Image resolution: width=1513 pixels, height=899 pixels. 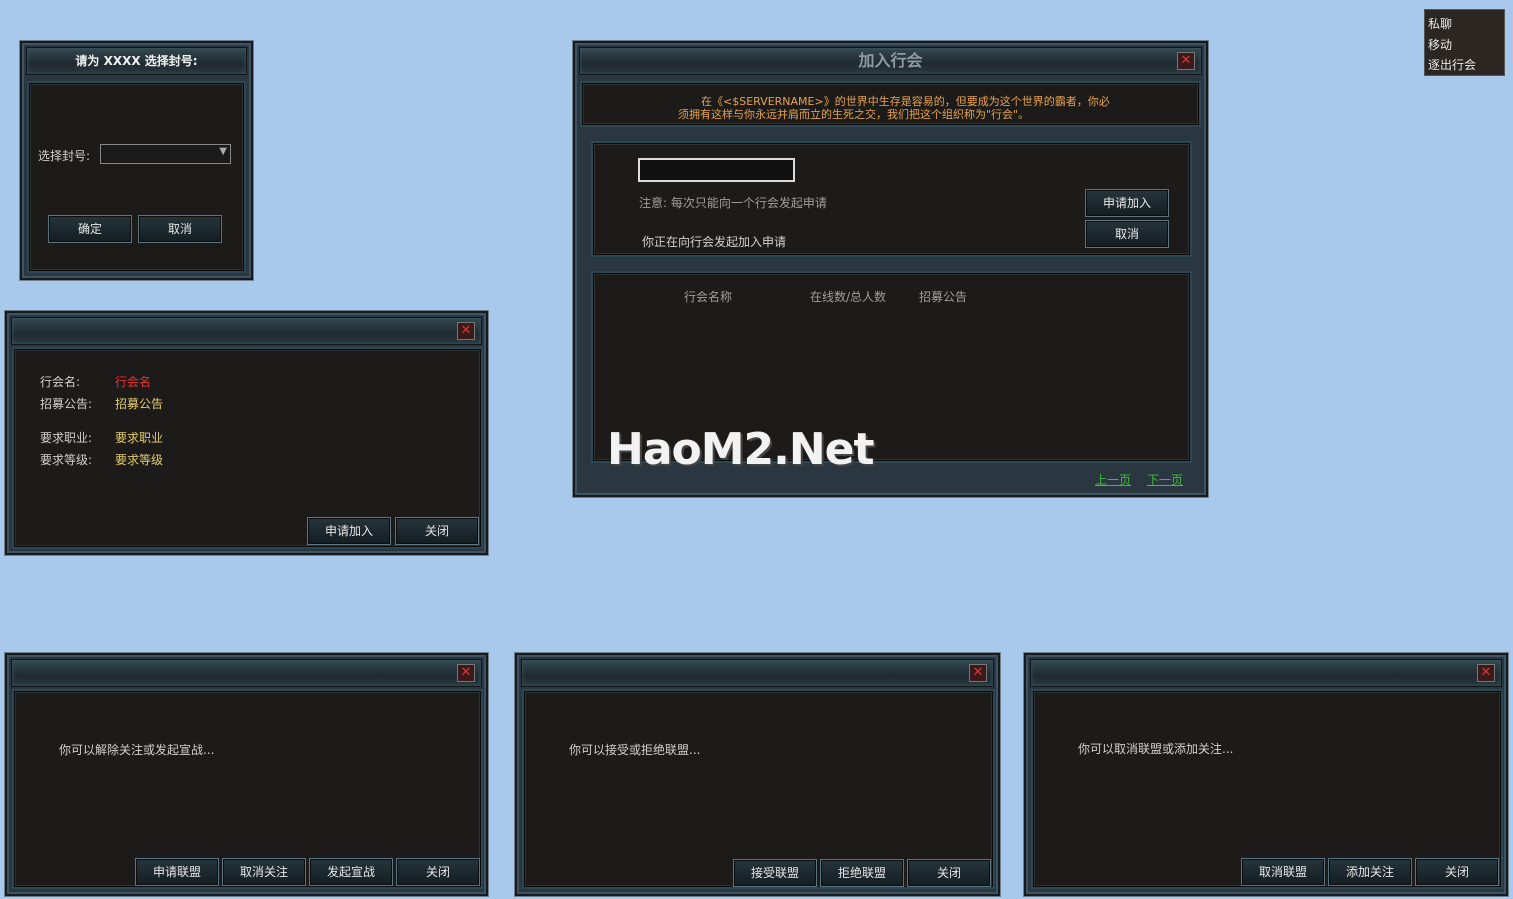 I want to click on apply-join-button: 申请加入, so click(x=1127, y=203).